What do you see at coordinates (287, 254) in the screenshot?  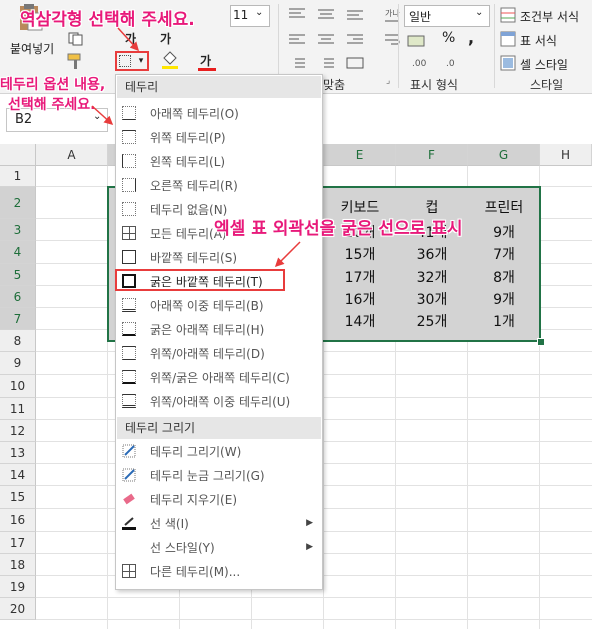 I see `arrow-to-thick-border` at bounding box center [287, 254].